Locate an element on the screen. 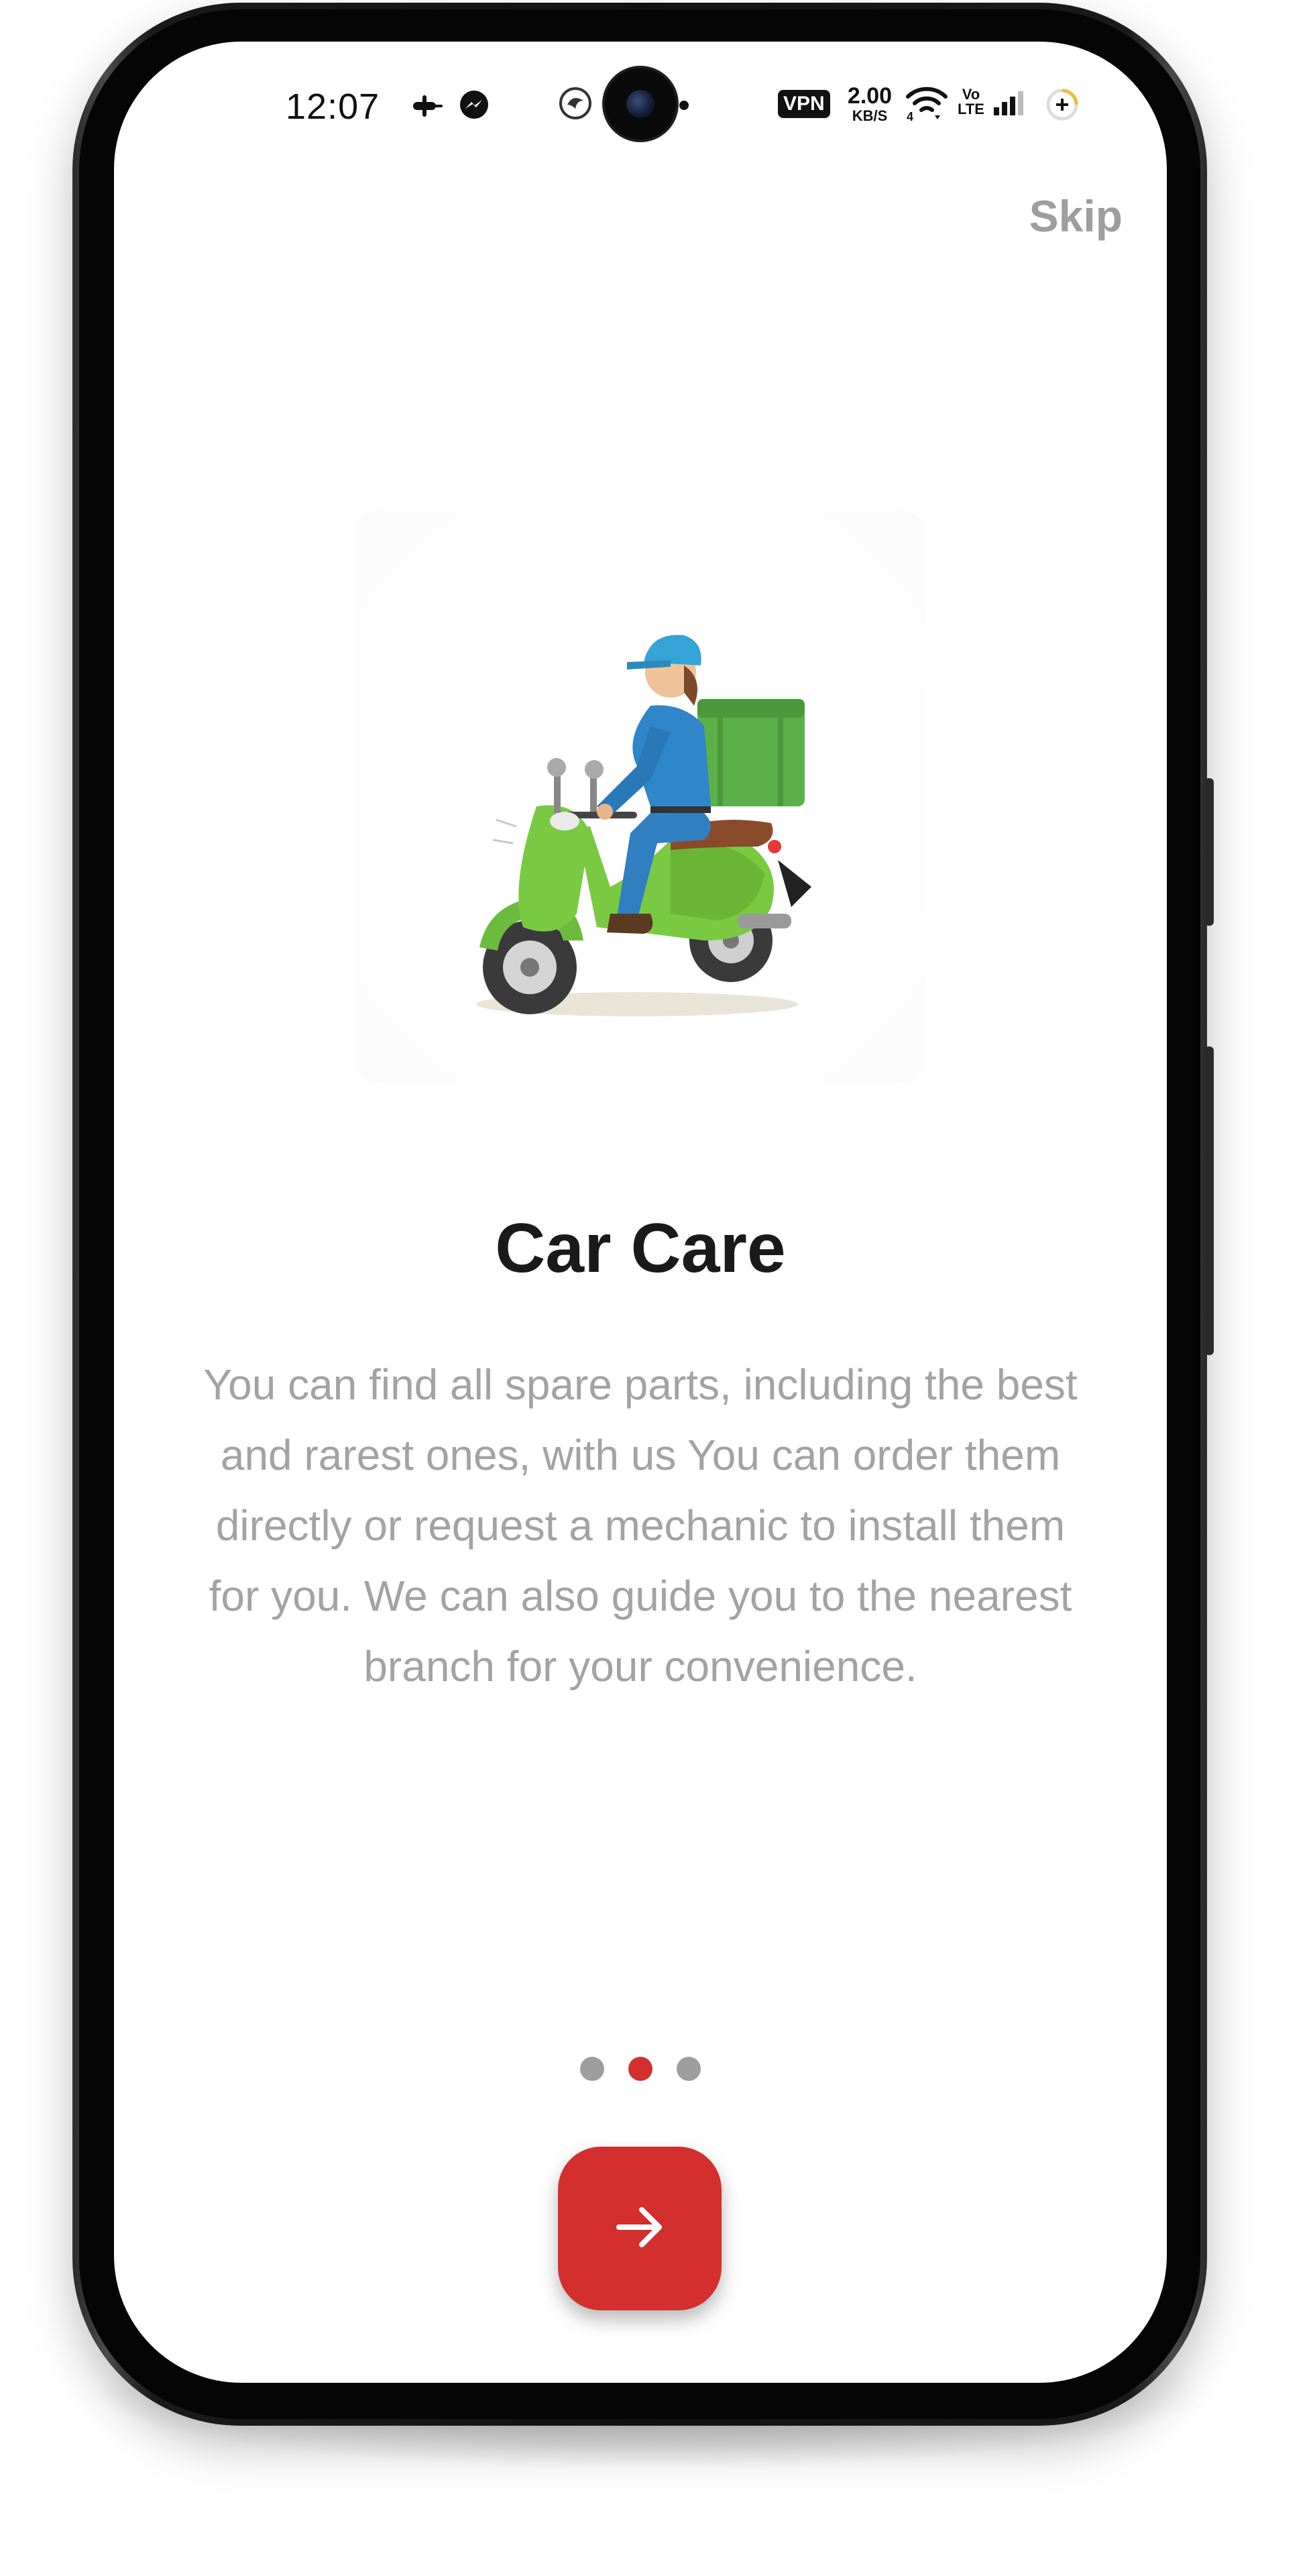  notification-icon is located at coordinates (427, 106).